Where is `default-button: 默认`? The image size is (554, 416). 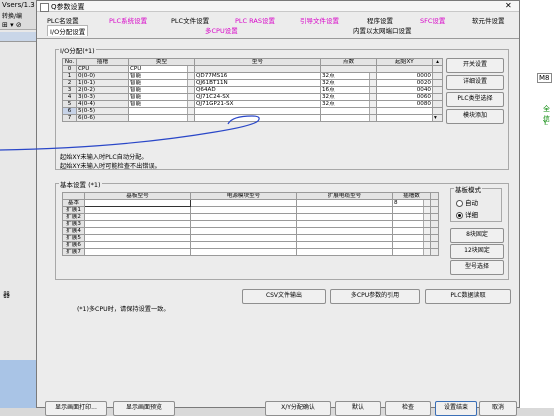
default-button: 默认 is located at coordinates (358, 408).